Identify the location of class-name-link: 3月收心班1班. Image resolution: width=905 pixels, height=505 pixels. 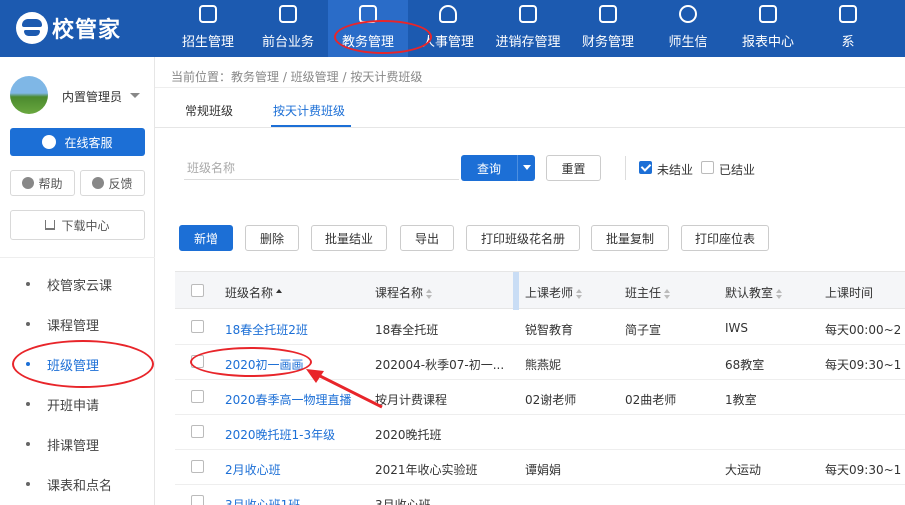
(262, 500).